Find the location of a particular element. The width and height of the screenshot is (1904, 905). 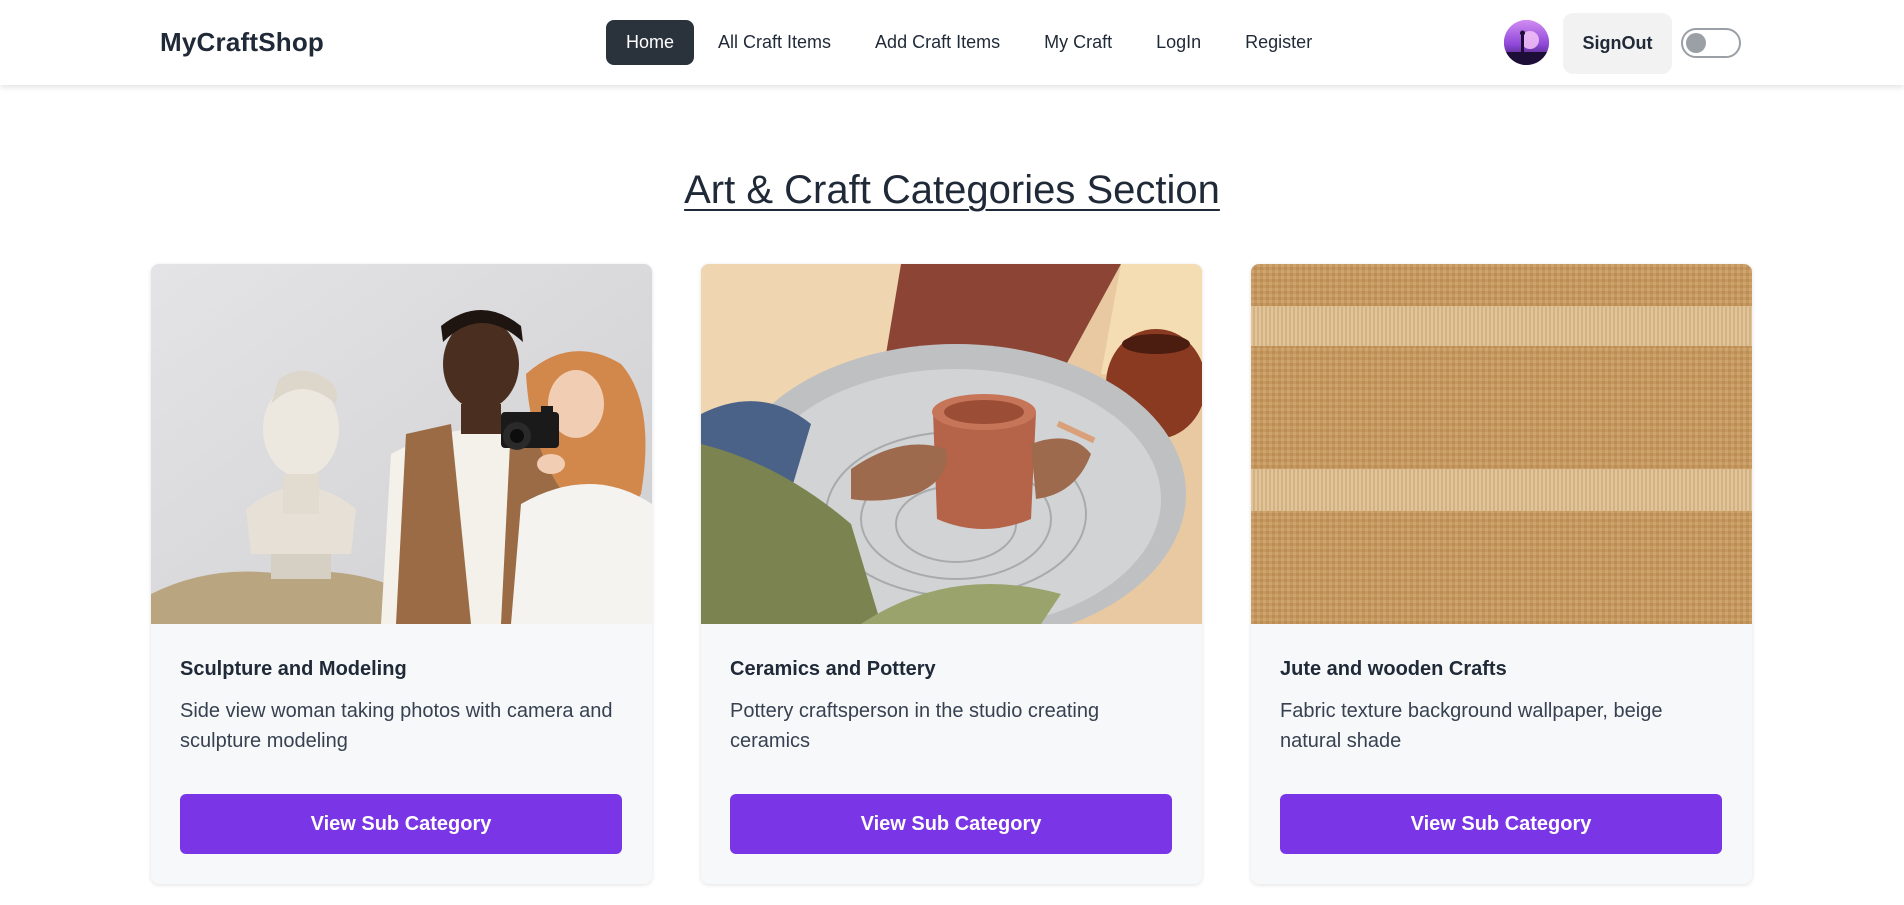

photo-pottery-wheel-icon is located at coordinates (951, 444).